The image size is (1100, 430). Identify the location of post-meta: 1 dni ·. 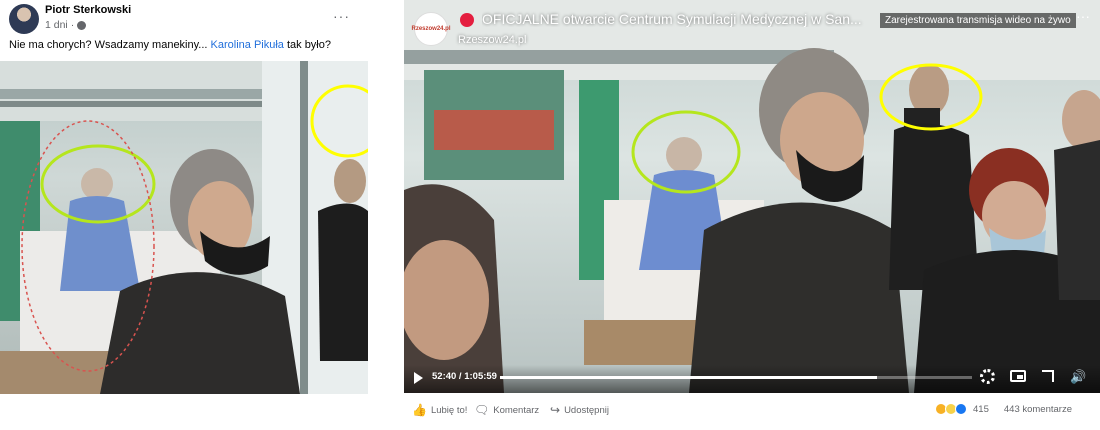
(66, 25).